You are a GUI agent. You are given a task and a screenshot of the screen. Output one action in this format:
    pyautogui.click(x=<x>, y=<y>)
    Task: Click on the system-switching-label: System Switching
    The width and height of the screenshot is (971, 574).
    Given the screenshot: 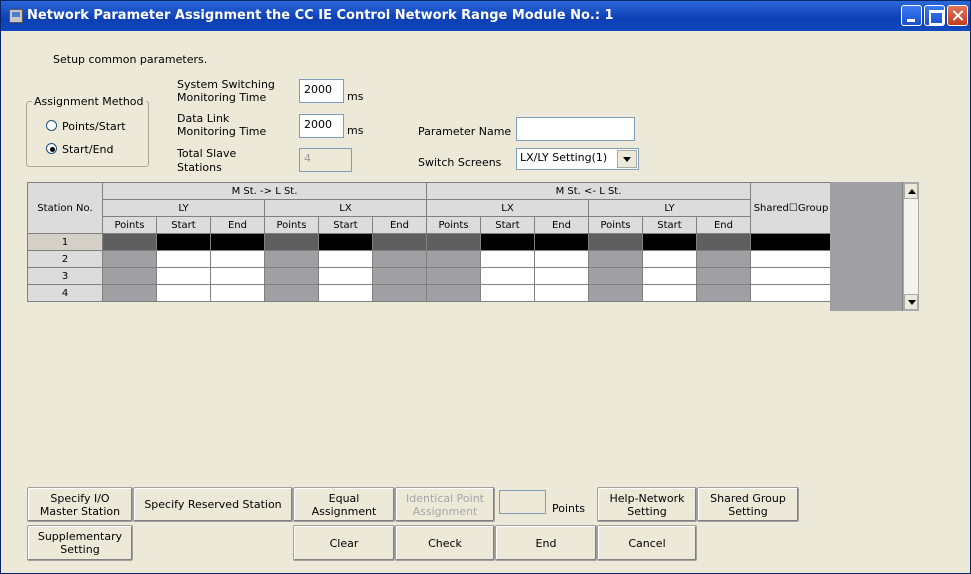 What is the action you would take?
    pyautogui.click(x=226, y=84)
    